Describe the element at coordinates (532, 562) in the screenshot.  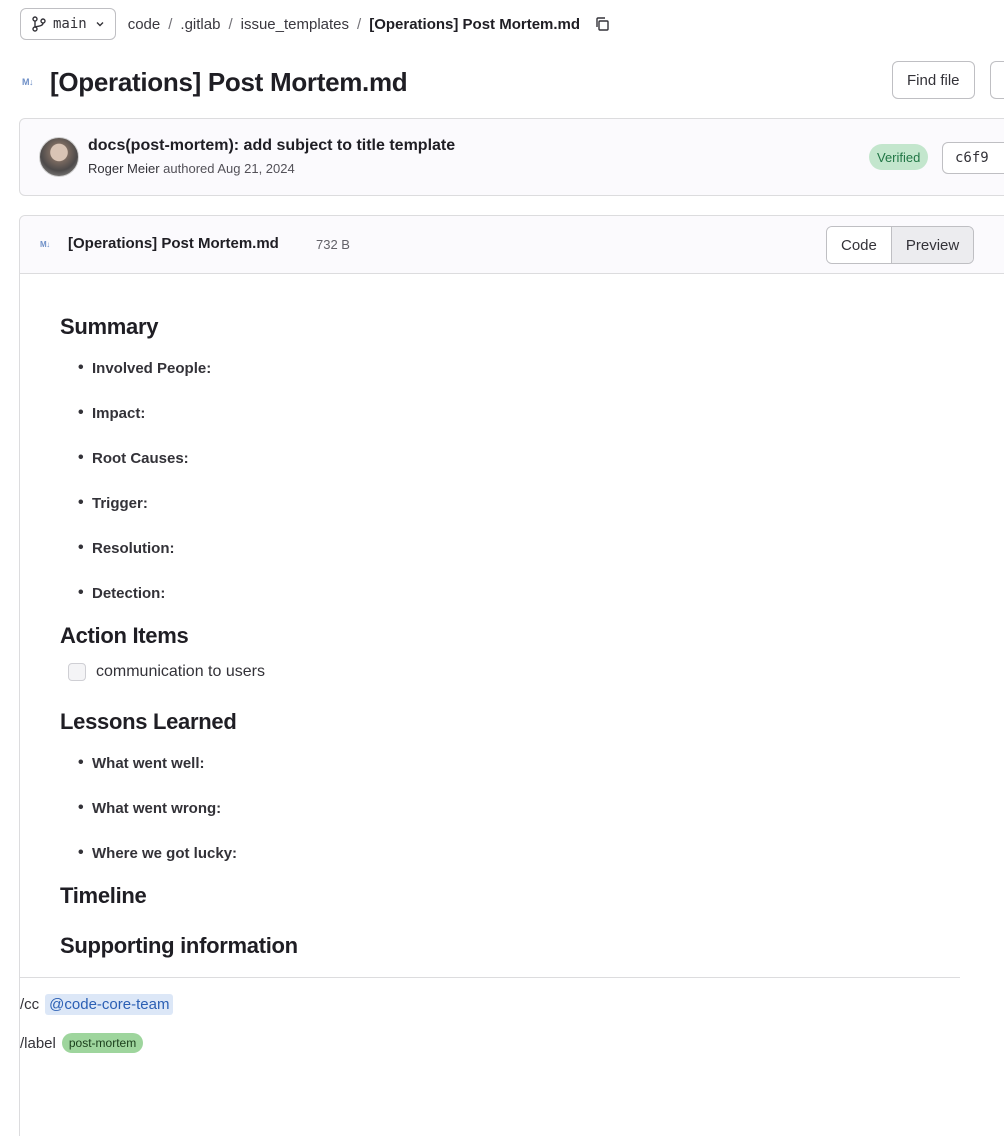
I see `list-item: Resolution:` at that location.